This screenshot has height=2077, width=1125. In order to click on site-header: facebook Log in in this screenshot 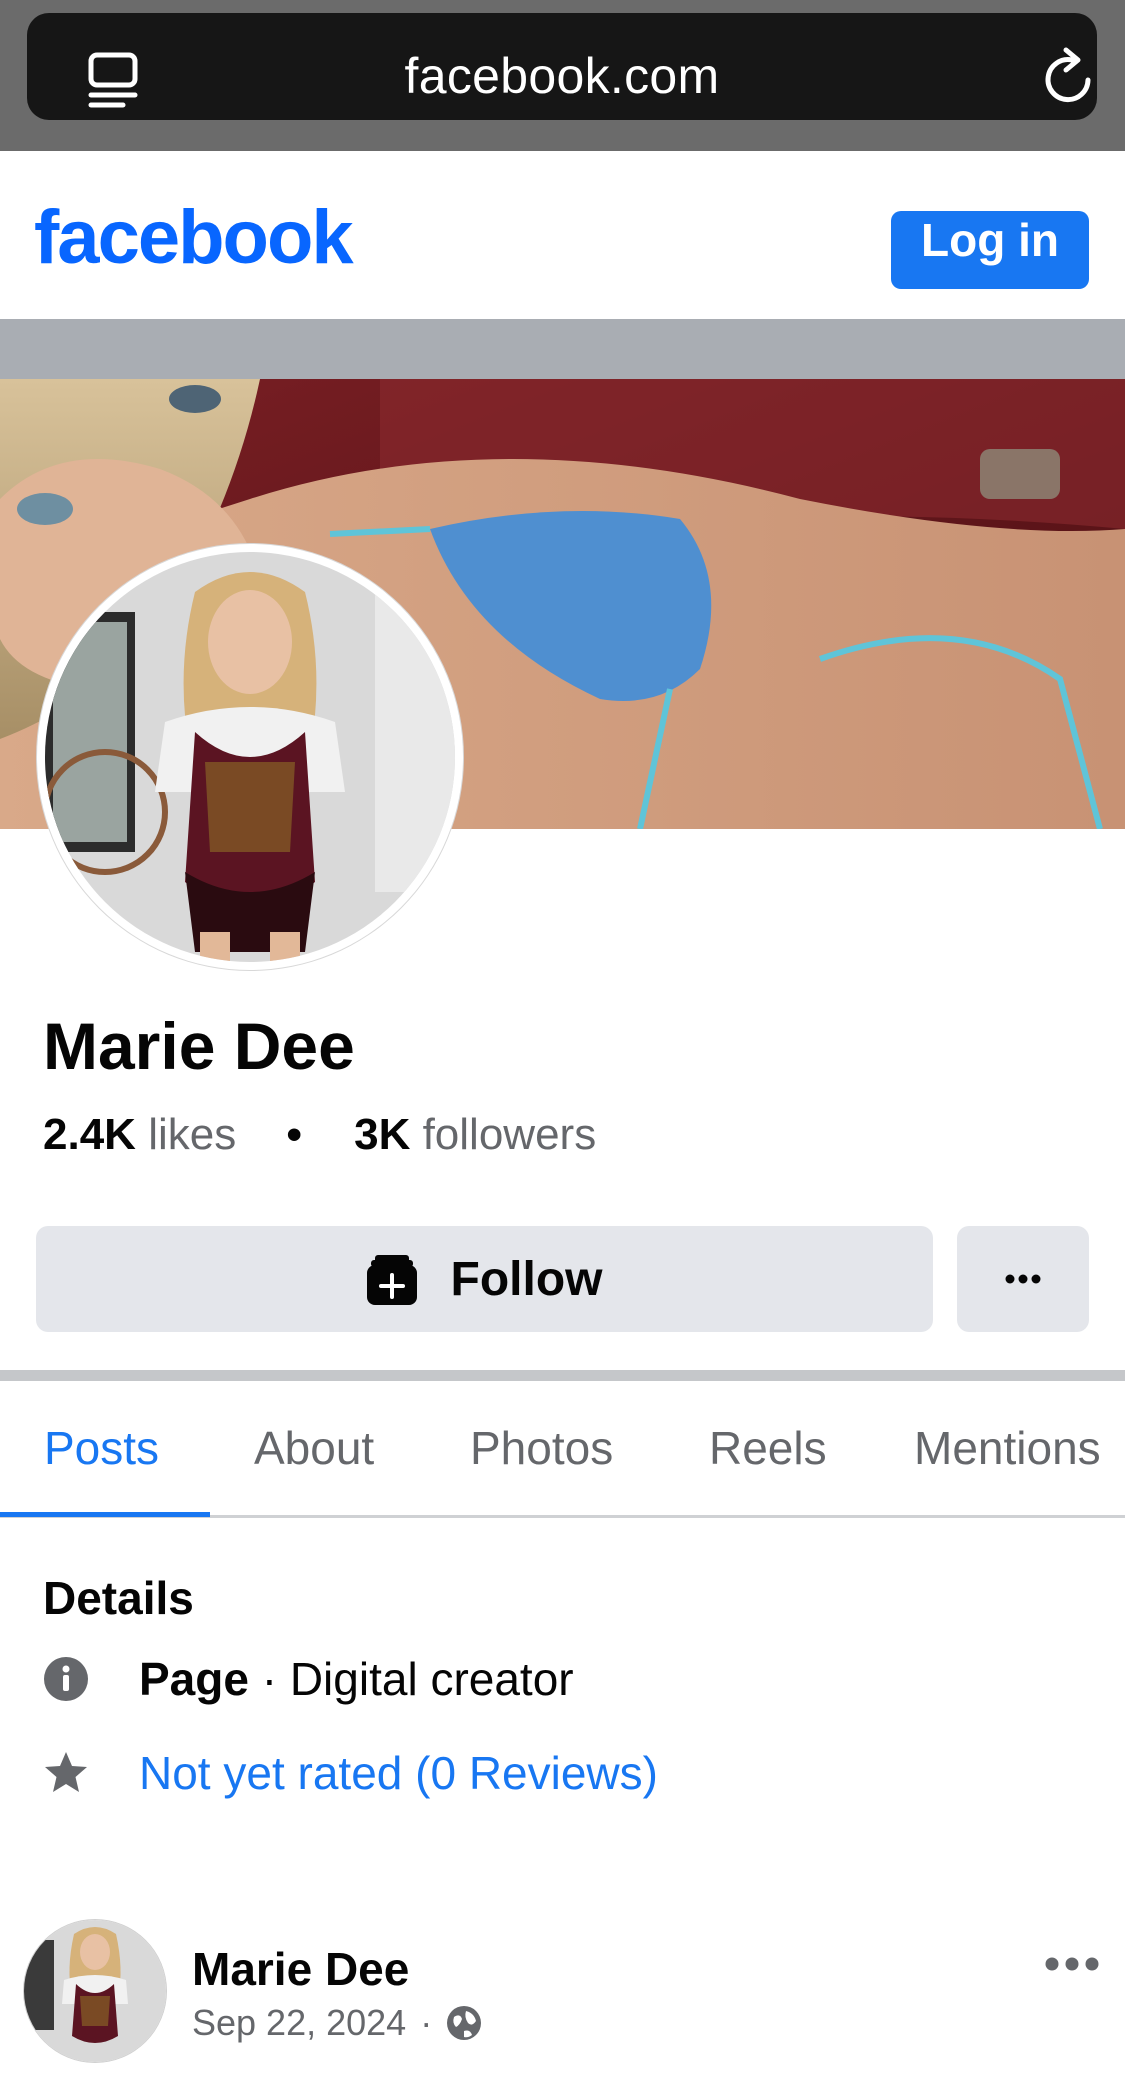, I will do `click(562, 235)`.